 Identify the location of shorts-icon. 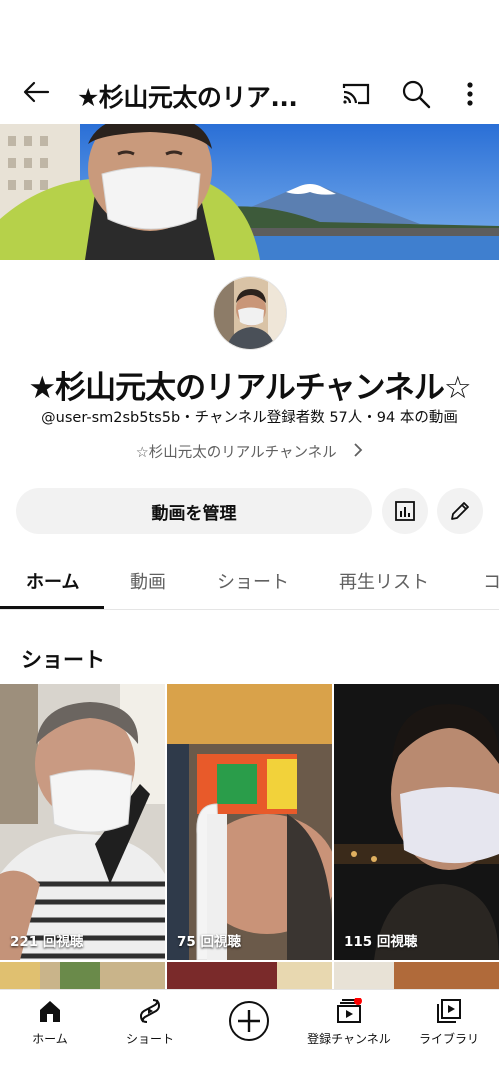
(150, 1011).